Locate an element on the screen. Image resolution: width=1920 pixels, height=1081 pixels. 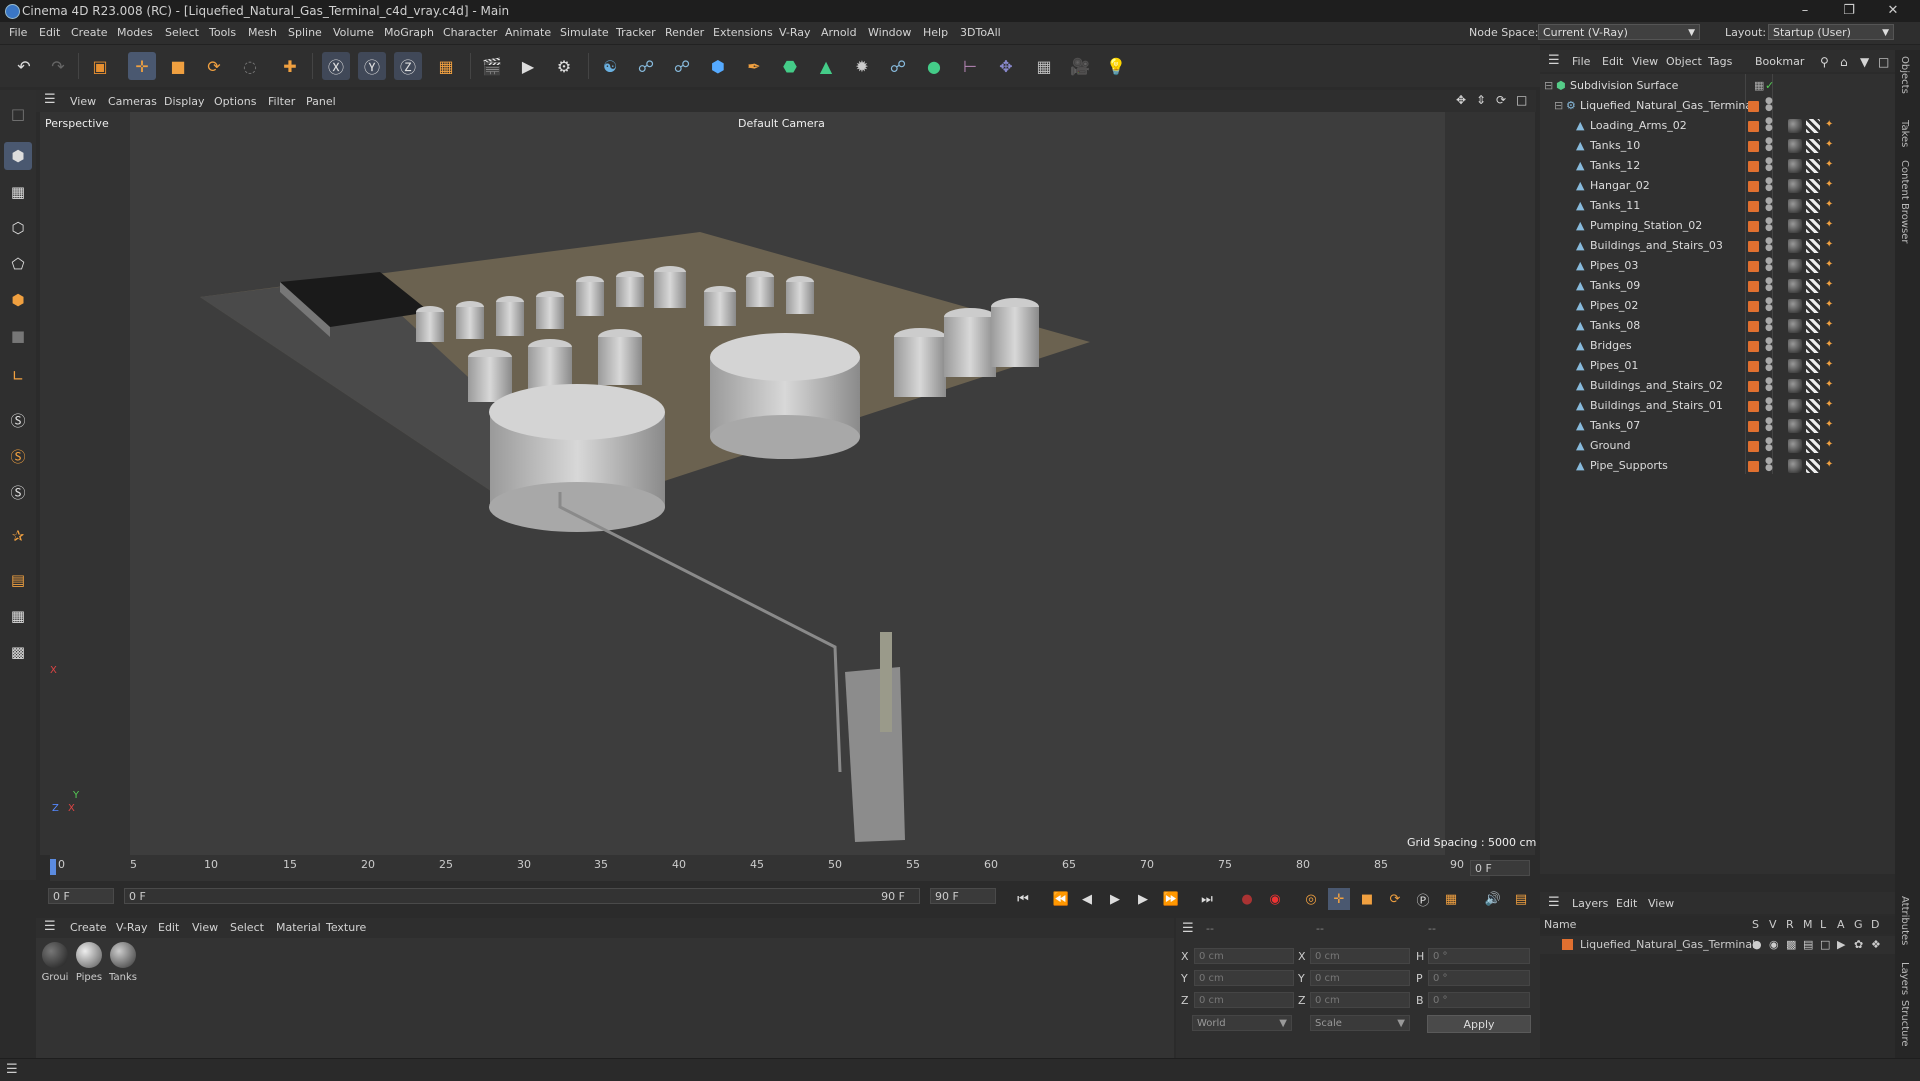
key-pla-icon: ▦ is located at coordinates (1451, 899).